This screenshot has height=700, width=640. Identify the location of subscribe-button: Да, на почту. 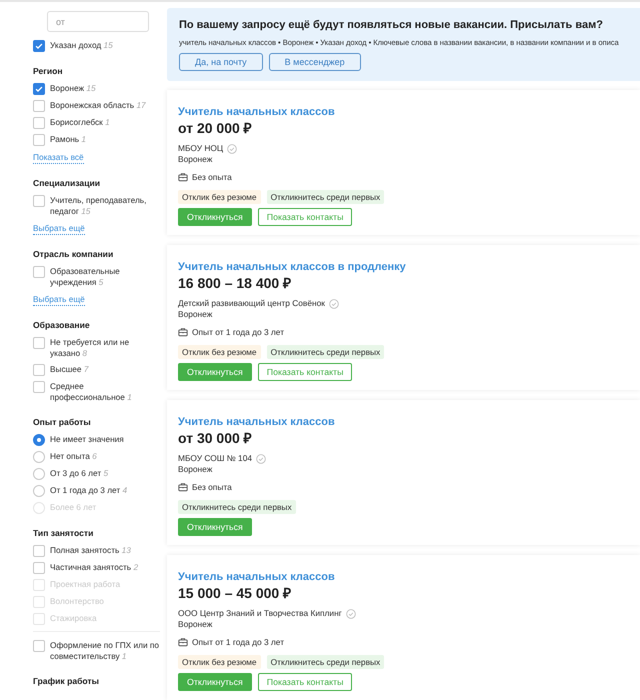
(221, 62).